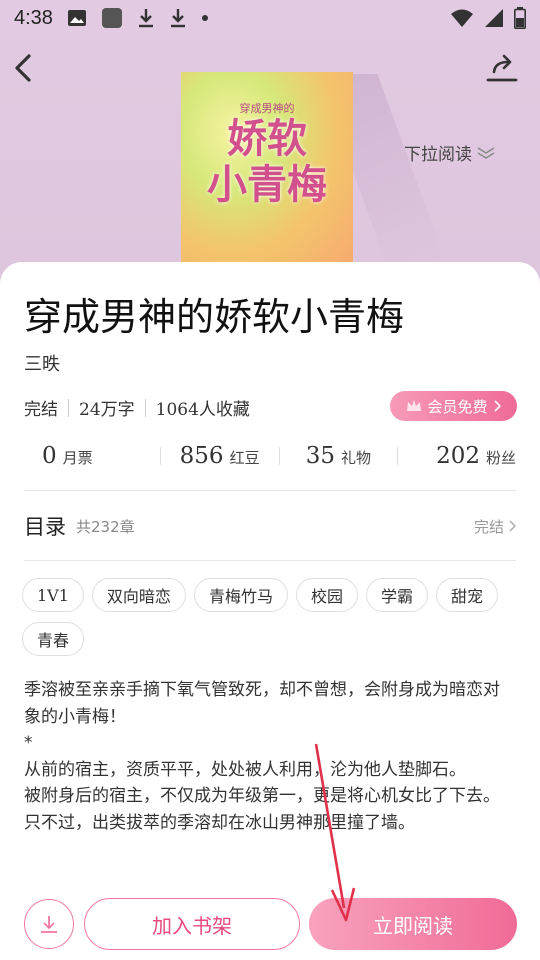 The height and width of the screenshot is (960, 540). What do you see at coordinates (76, 18) in the screenshot?
I see `image-icon` at bounding box center [76, 18].